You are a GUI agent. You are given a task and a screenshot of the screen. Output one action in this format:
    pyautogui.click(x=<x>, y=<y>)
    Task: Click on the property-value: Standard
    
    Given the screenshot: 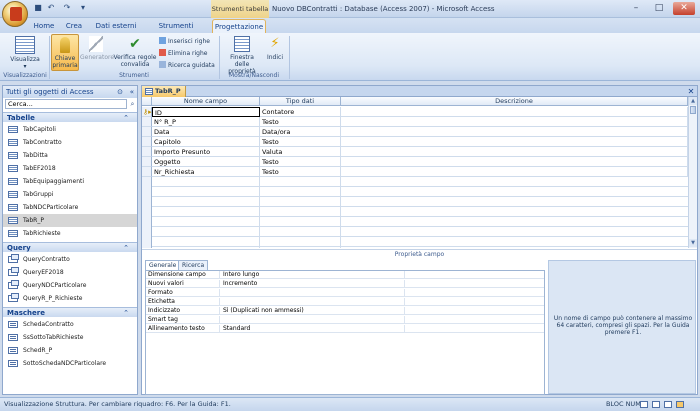 What is the action you would take?
    pyautogui.click(x=313, y=329)
    